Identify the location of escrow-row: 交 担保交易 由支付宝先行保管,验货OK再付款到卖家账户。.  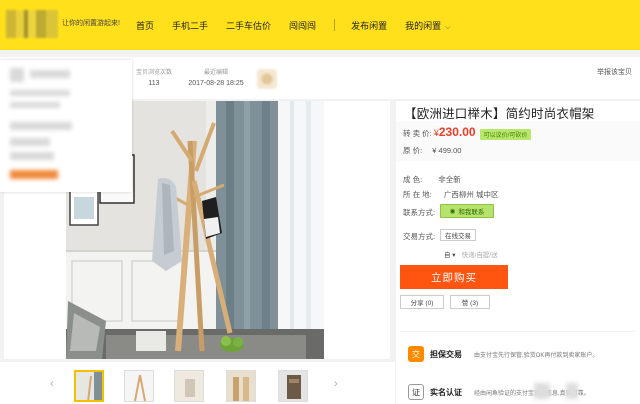
(523, 356).